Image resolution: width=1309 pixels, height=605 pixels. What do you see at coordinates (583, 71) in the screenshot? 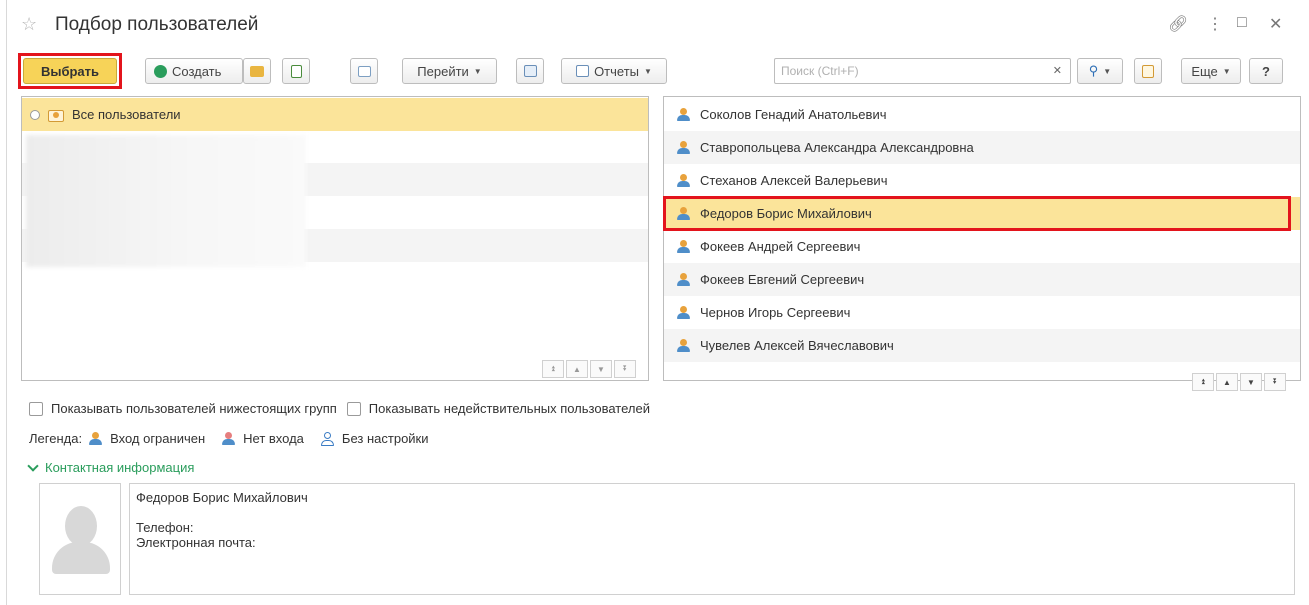
I see `report-icon` at bounding box center [583, 71].